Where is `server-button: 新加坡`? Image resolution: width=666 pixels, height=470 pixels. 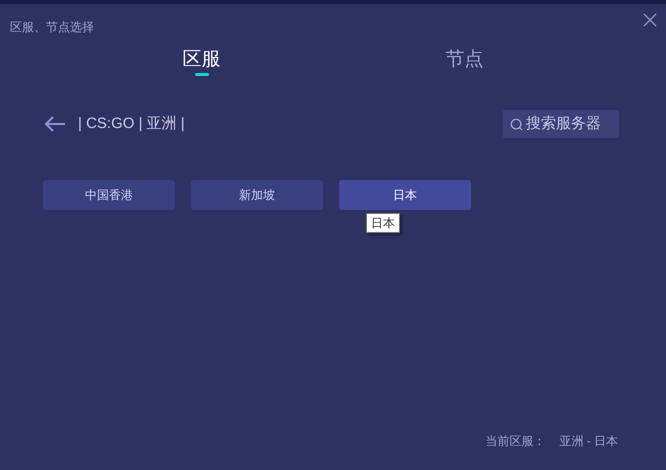 server-button: 新加坡 is located at coordinates (257, 195).